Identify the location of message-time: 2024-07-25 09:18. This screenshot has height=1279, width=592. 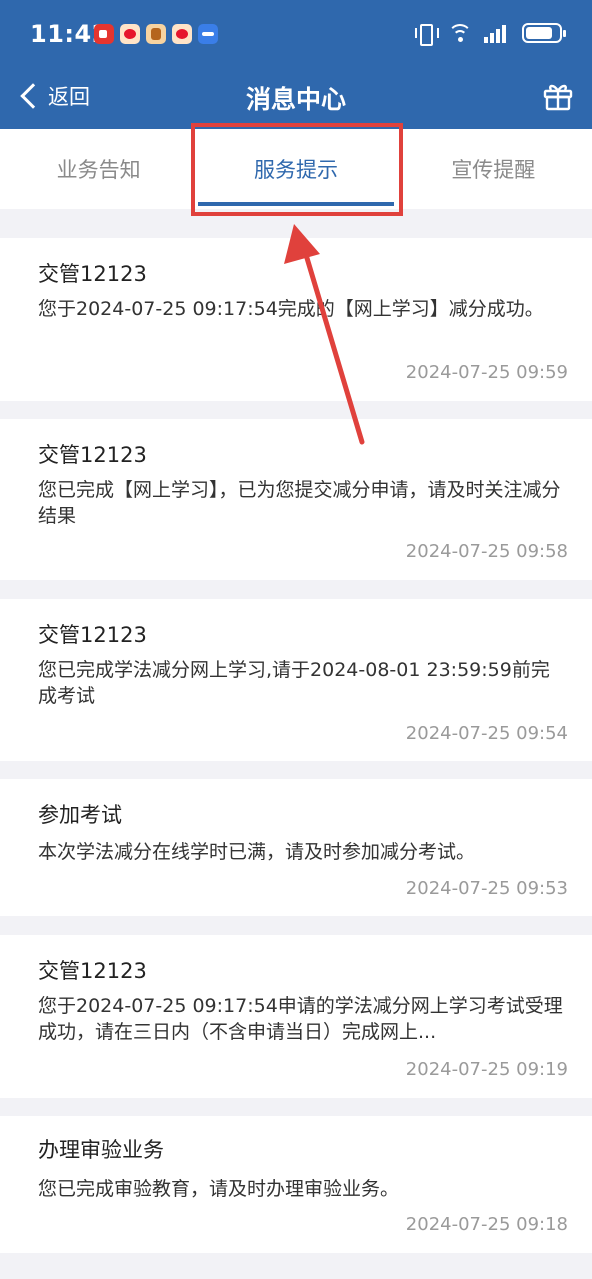
(486, 1224).